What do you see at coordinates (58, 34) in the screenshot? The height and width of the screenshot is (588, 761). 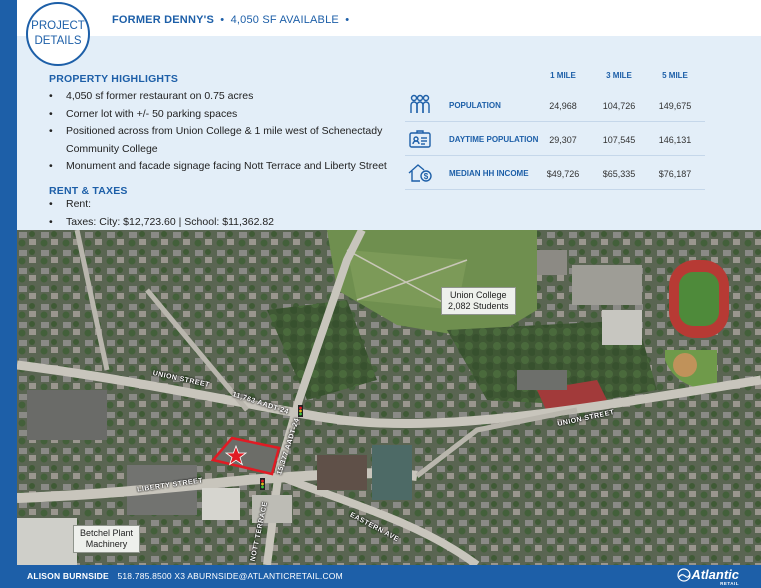 I see `project-details-badge: PROJECT DETAILS` at bounding box center [58, 34].